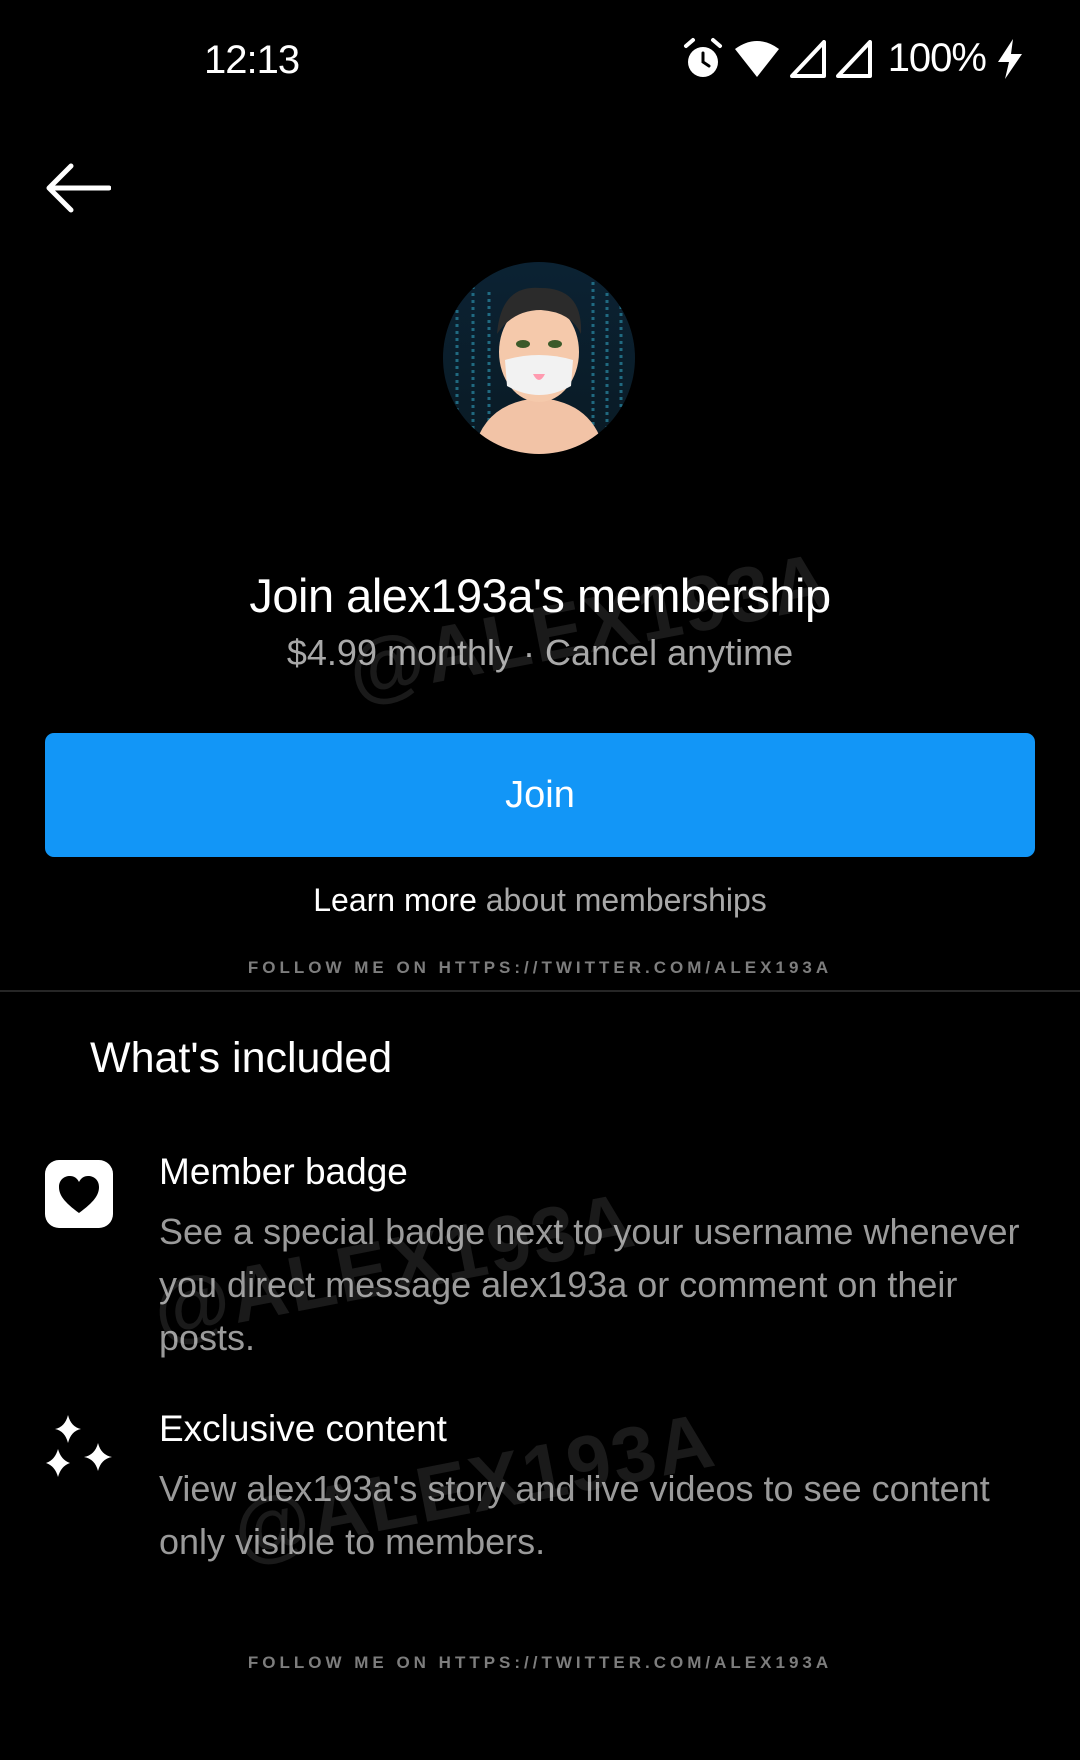 This screenshot has width=1080, height=1760. I want to click on membership-title: Join alex193a's membership, so click(540, 595).